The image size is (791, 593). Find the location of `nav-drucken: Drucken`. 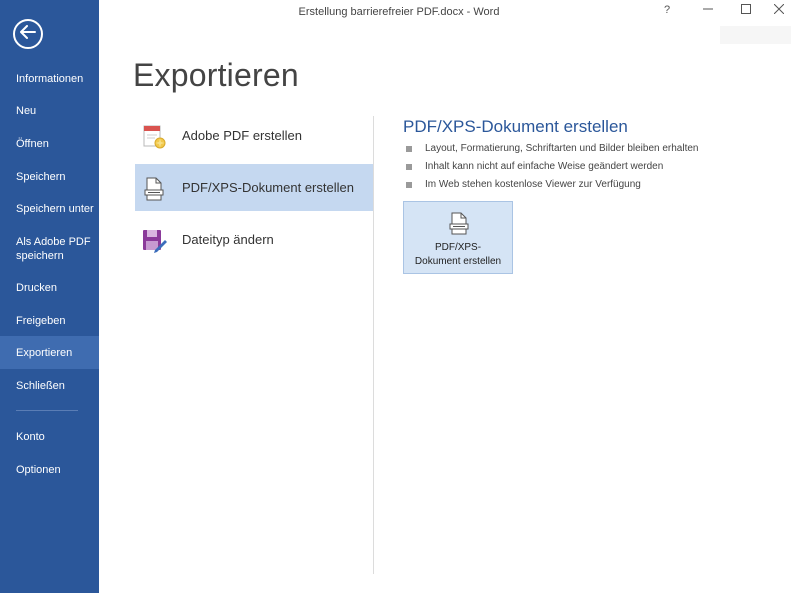

nav-drucken: Drucken is located at coordinates (49, 288).